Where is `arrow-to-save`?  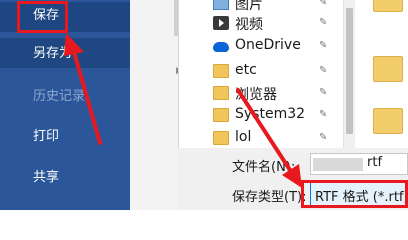 arrow-to-save is located at coordinates (87, 97).